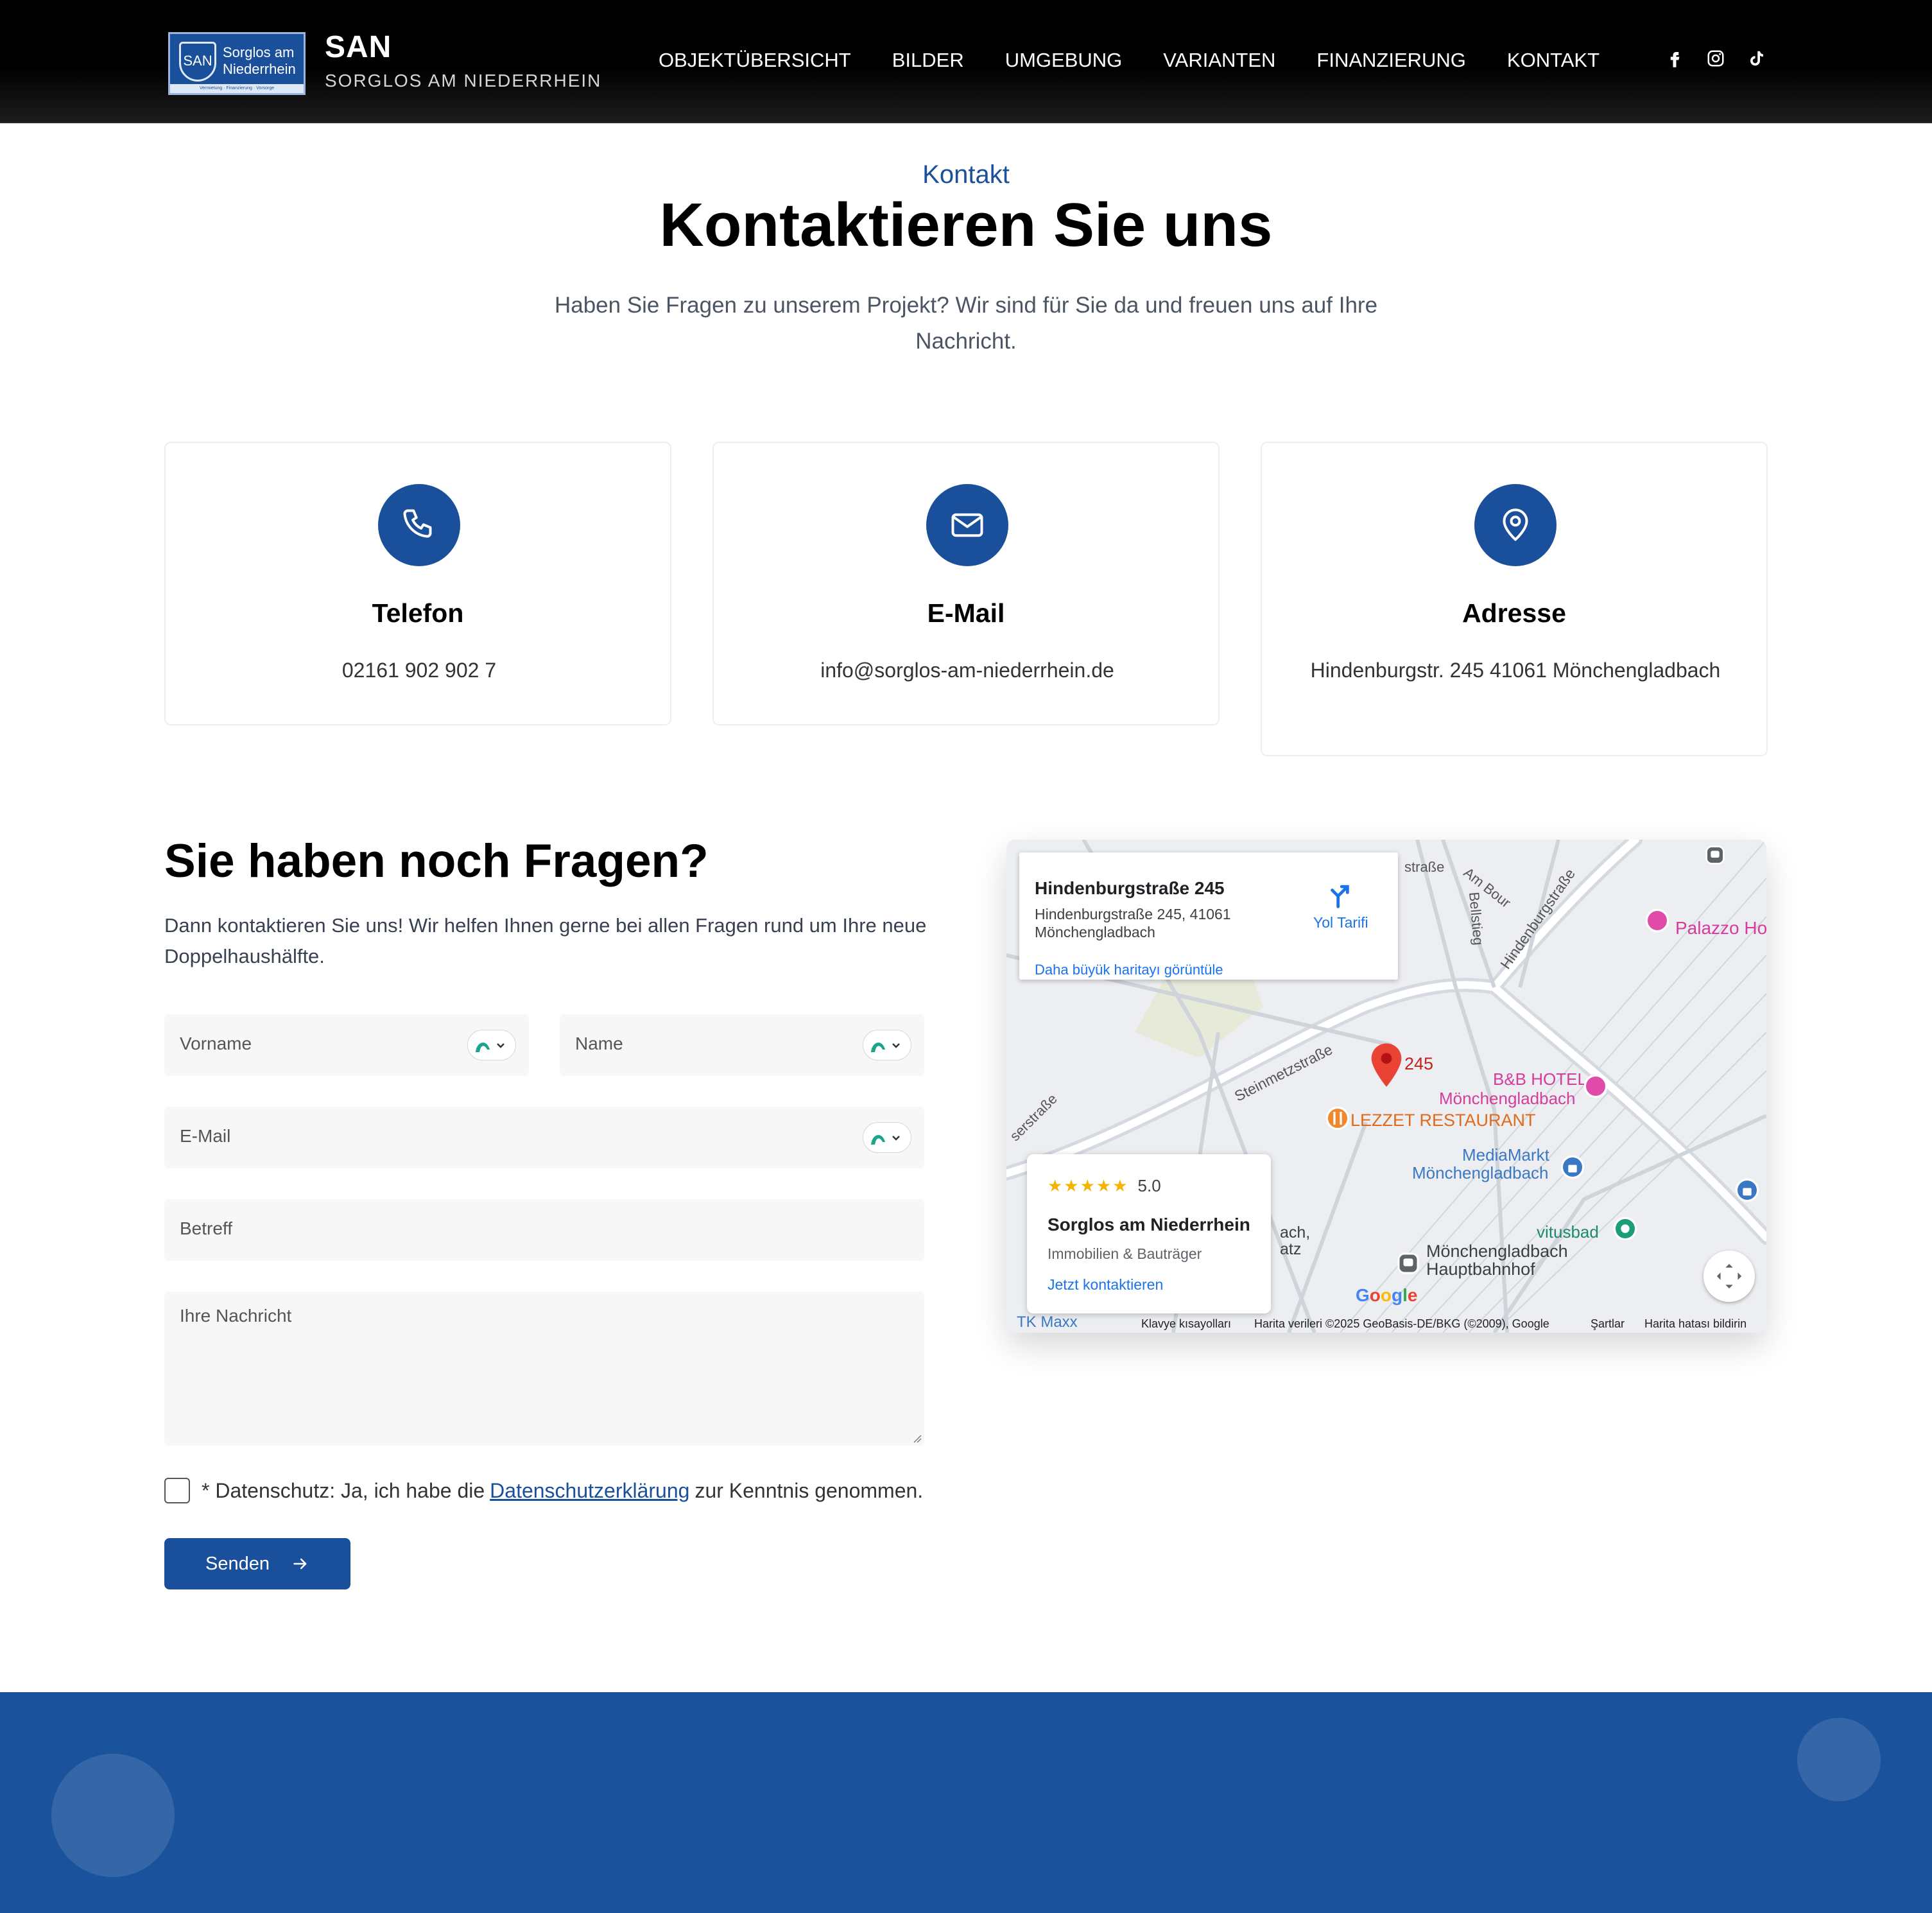 This screenshot has width=1932, height=1913. I want to click on send-button-label: Senden, so click(237, 1563).